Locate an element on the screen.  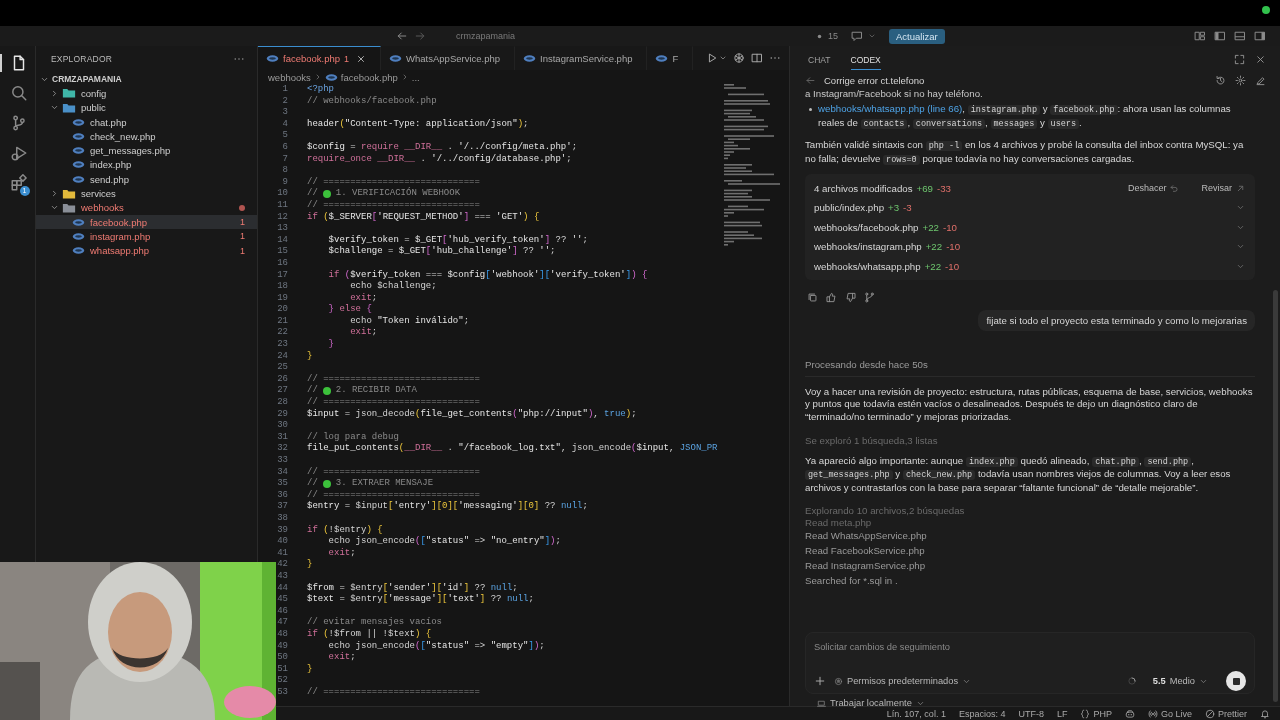
editor-tab: InstagramService.php is located at coordinates (581, 58).